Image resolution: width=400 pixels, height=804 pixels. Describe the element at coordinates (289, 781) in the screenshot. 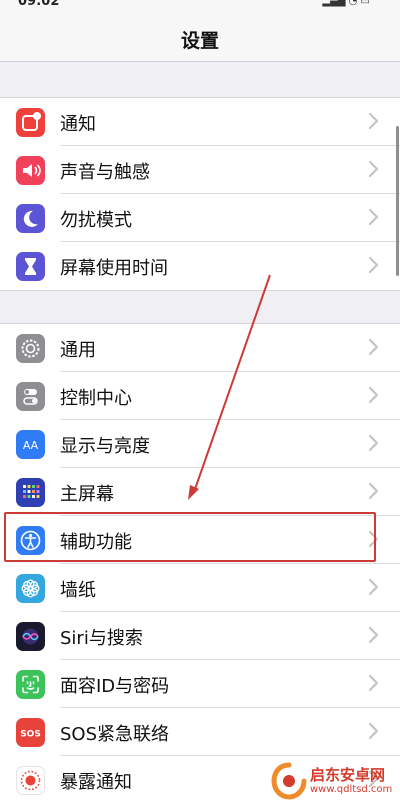

I see `watermark-logo-icon` at that location.